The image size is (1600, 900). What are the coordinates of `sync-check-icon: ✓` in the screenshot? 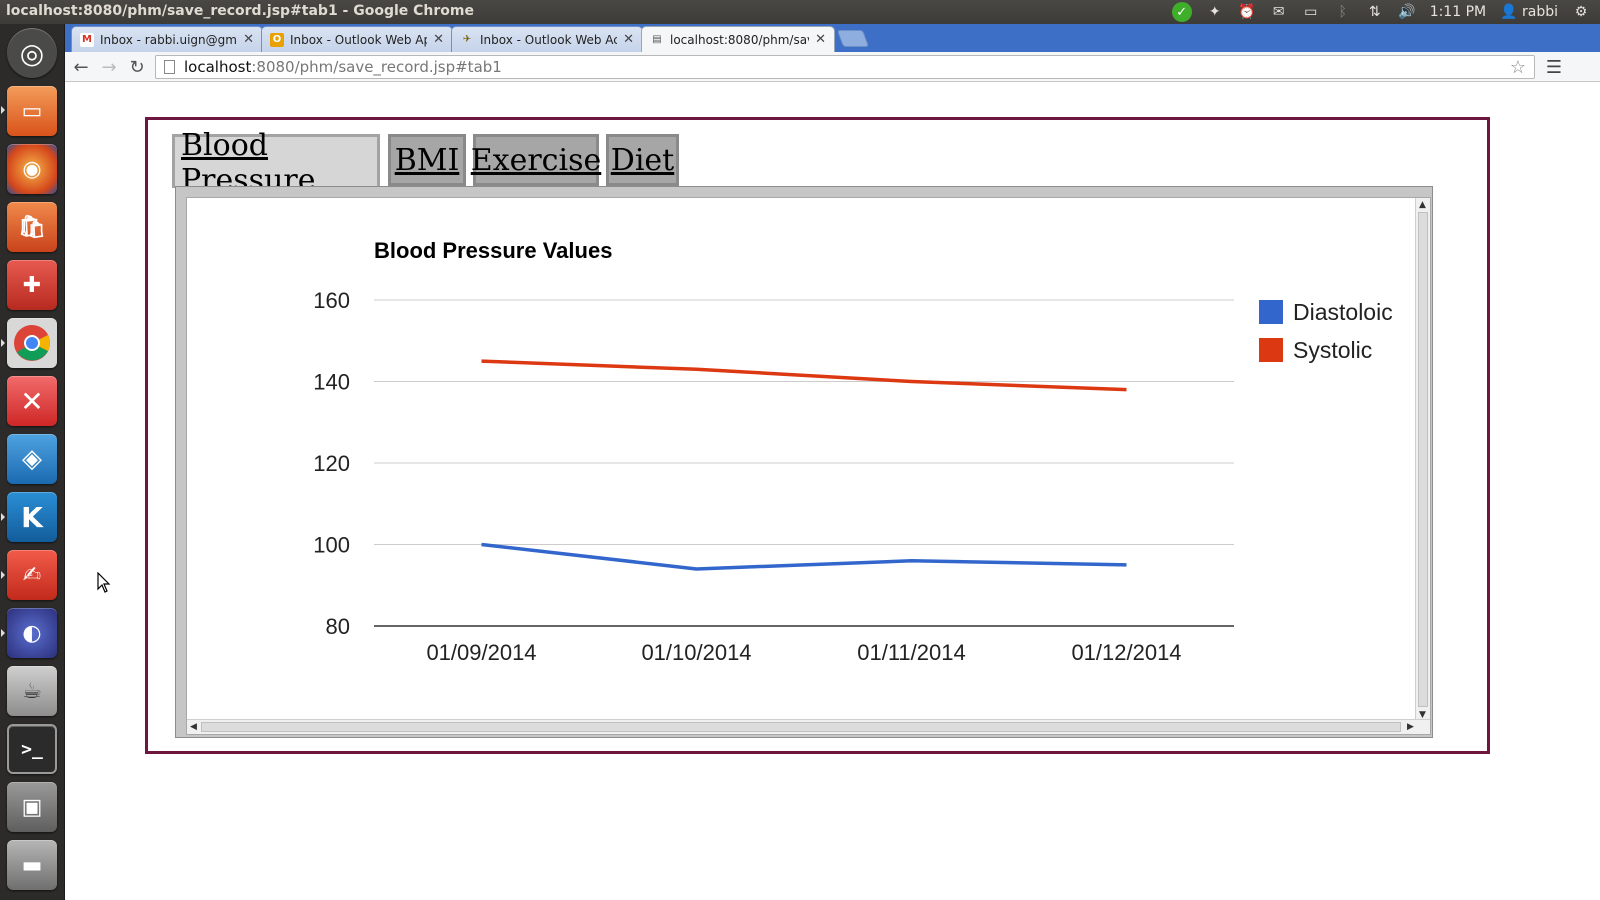 It's located at (1181, 12).